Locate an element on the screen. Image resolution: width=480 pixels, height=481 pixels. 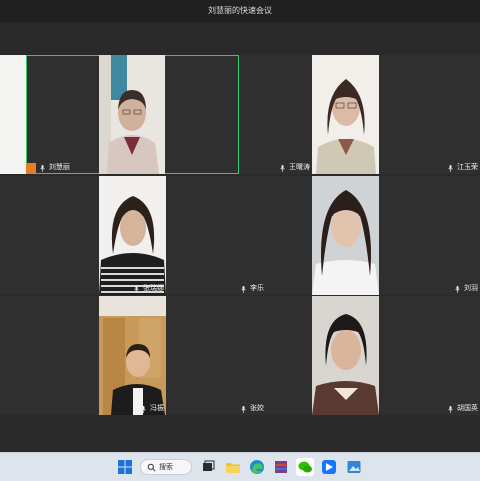
search-label: 搜索 is located at coordinates (166, 467).